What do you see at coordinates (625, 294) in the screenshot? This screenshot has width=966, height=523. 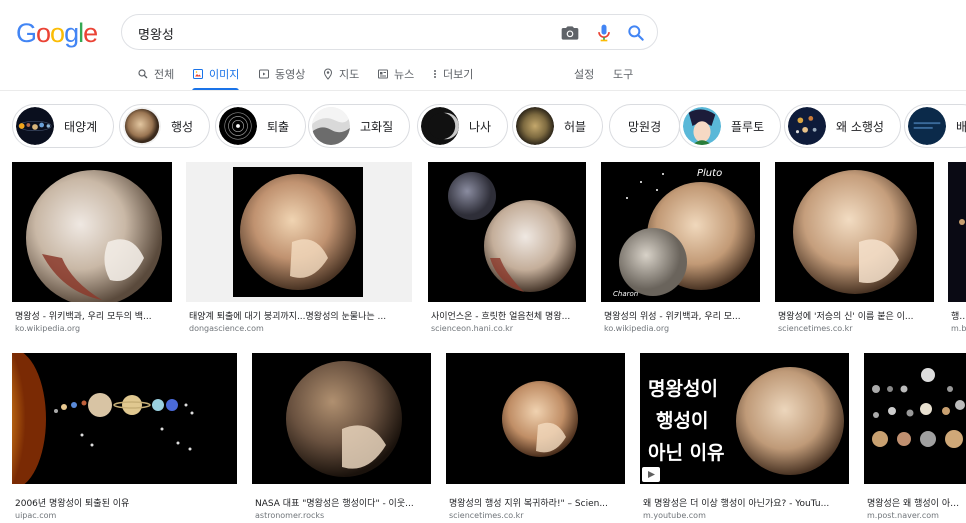 I see `charon-label: Charon` at bounding box center [625, 294].